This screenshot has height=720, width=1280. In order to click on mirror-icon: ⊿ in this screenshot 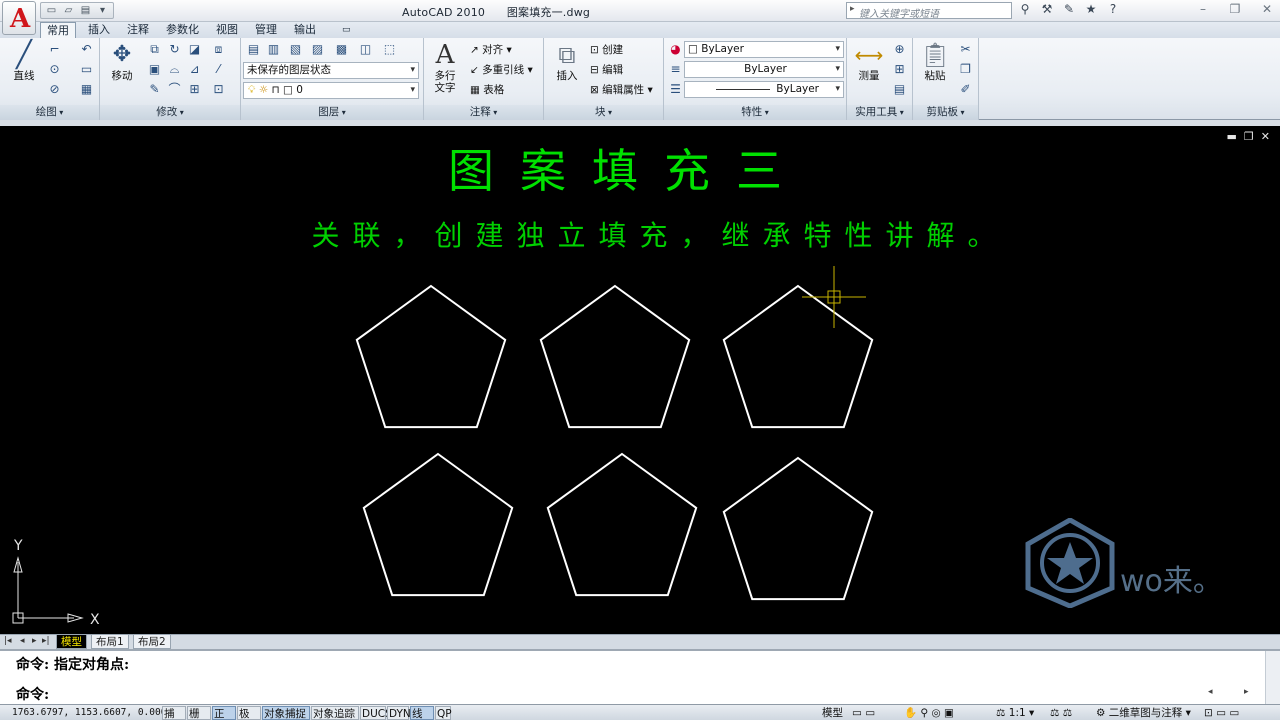, I will do `click(194, 69)`.